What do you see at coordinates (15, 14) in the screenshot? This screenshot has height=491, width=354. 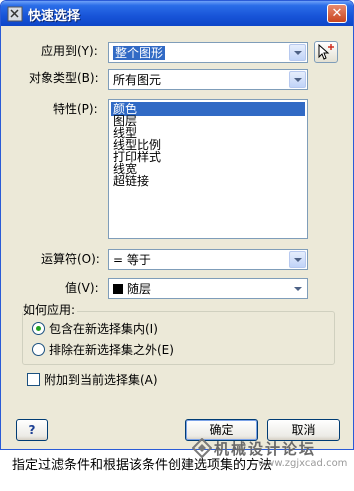 I see `app-icon` at bounding box center [15, 14].